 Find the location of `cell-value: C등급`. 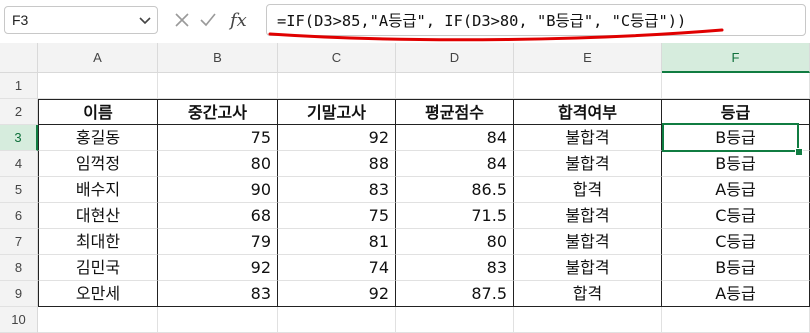

cell-value: C등급 is located at coordinates (735, 241).